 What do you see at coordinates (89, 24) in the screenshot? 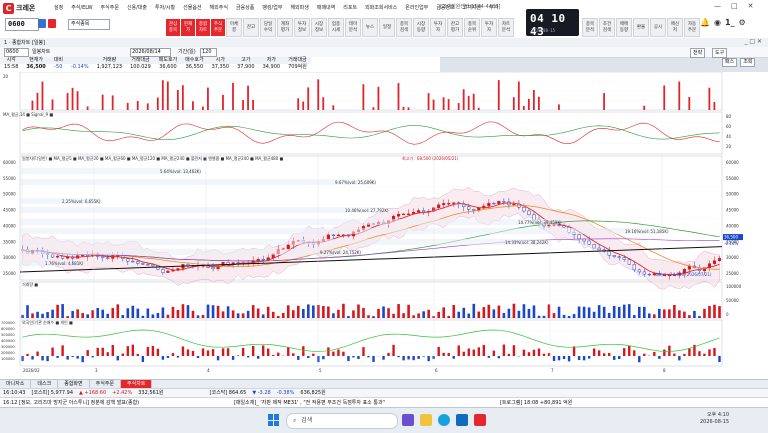
I see `stock-search-input: 주식종목` at bounding box center [89, 24].